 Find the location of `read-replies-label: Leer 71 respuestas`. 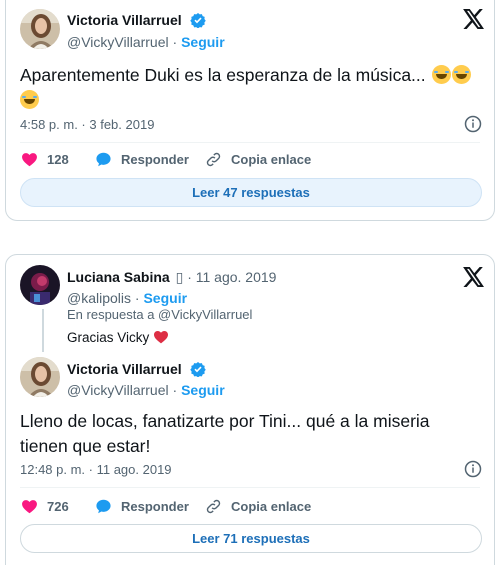

read-replies-label: Leer 71 respuestas is located at coordinates (251, 538).